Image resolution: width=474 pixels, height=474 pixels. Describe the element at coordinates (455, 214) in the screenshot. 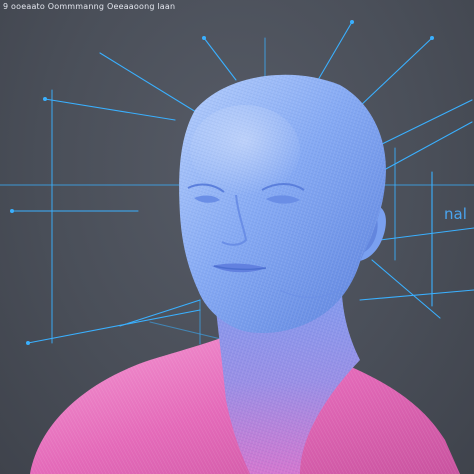

I see `side-label: nal` at that location.